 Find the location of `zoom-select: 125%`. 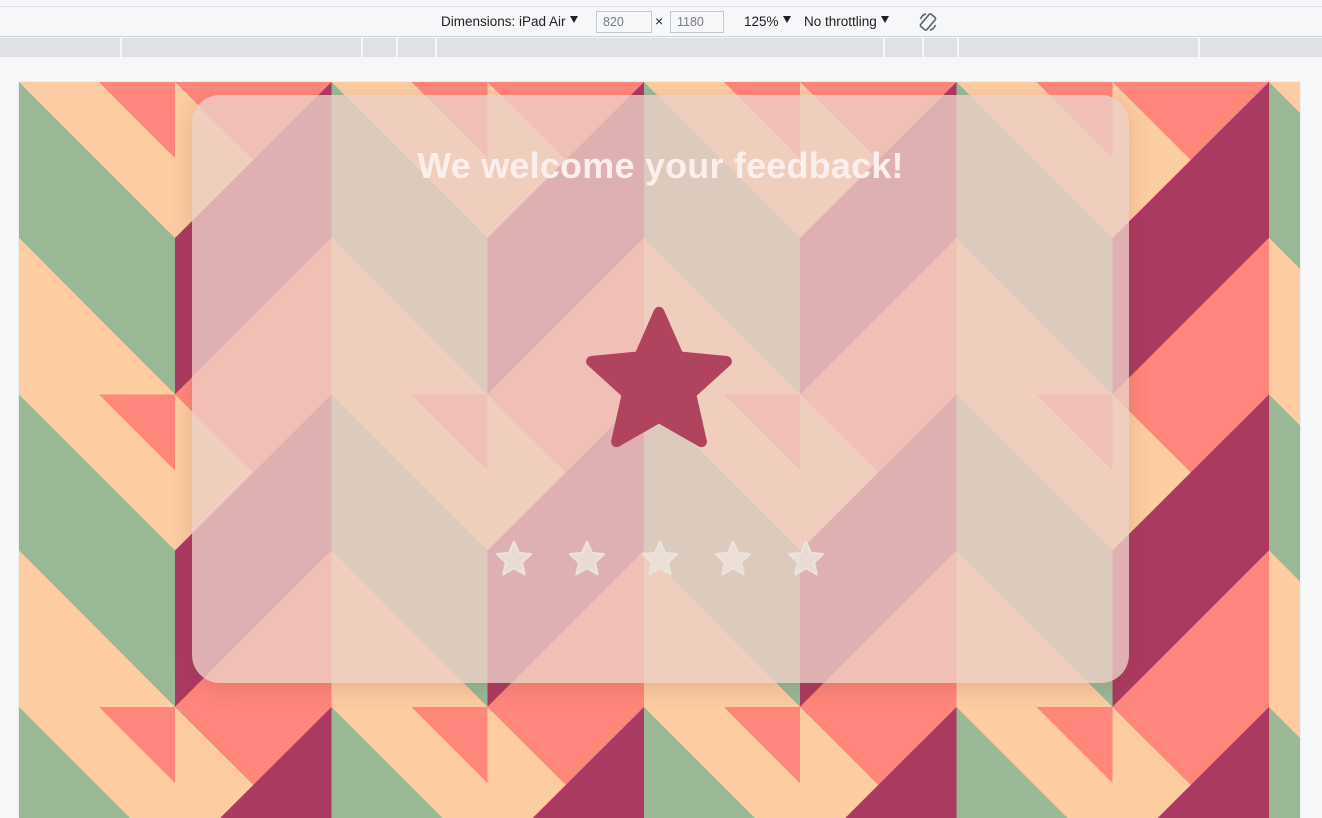

zoom-select: 125% is located at coordinates (767, 21).